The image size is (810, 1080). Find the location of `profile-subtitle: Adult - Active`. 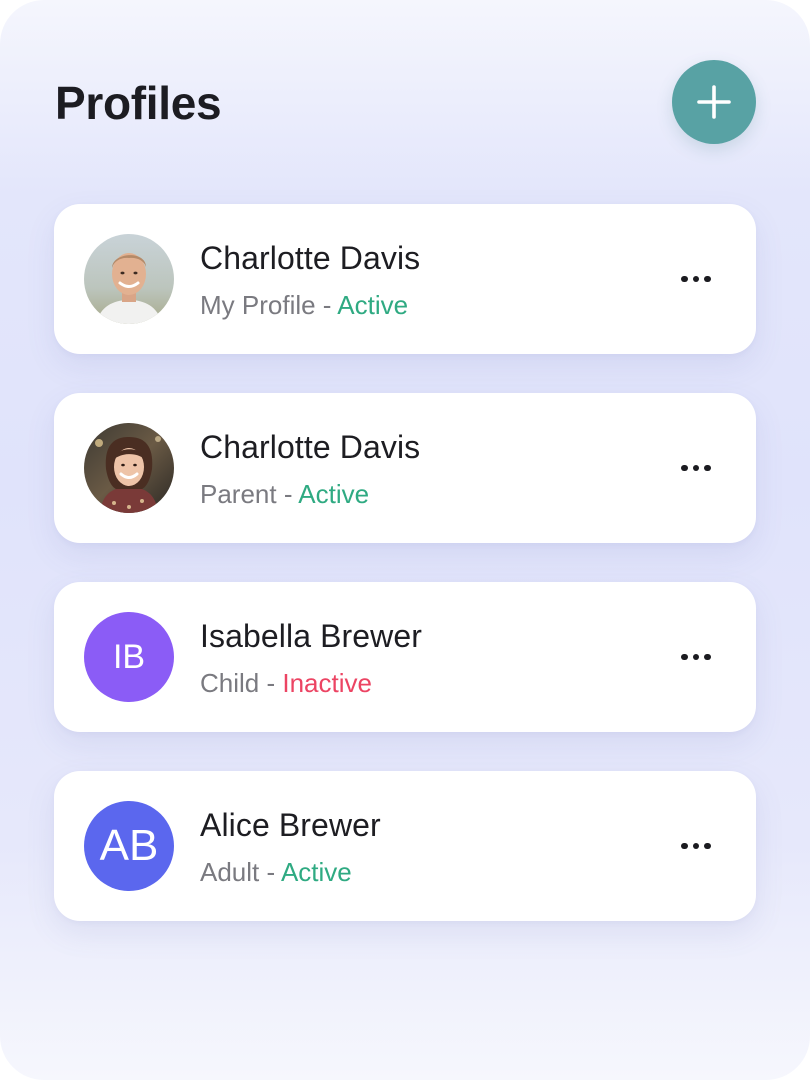

profile-subtitle: Adult - Active is located at coordinates (276, 872).